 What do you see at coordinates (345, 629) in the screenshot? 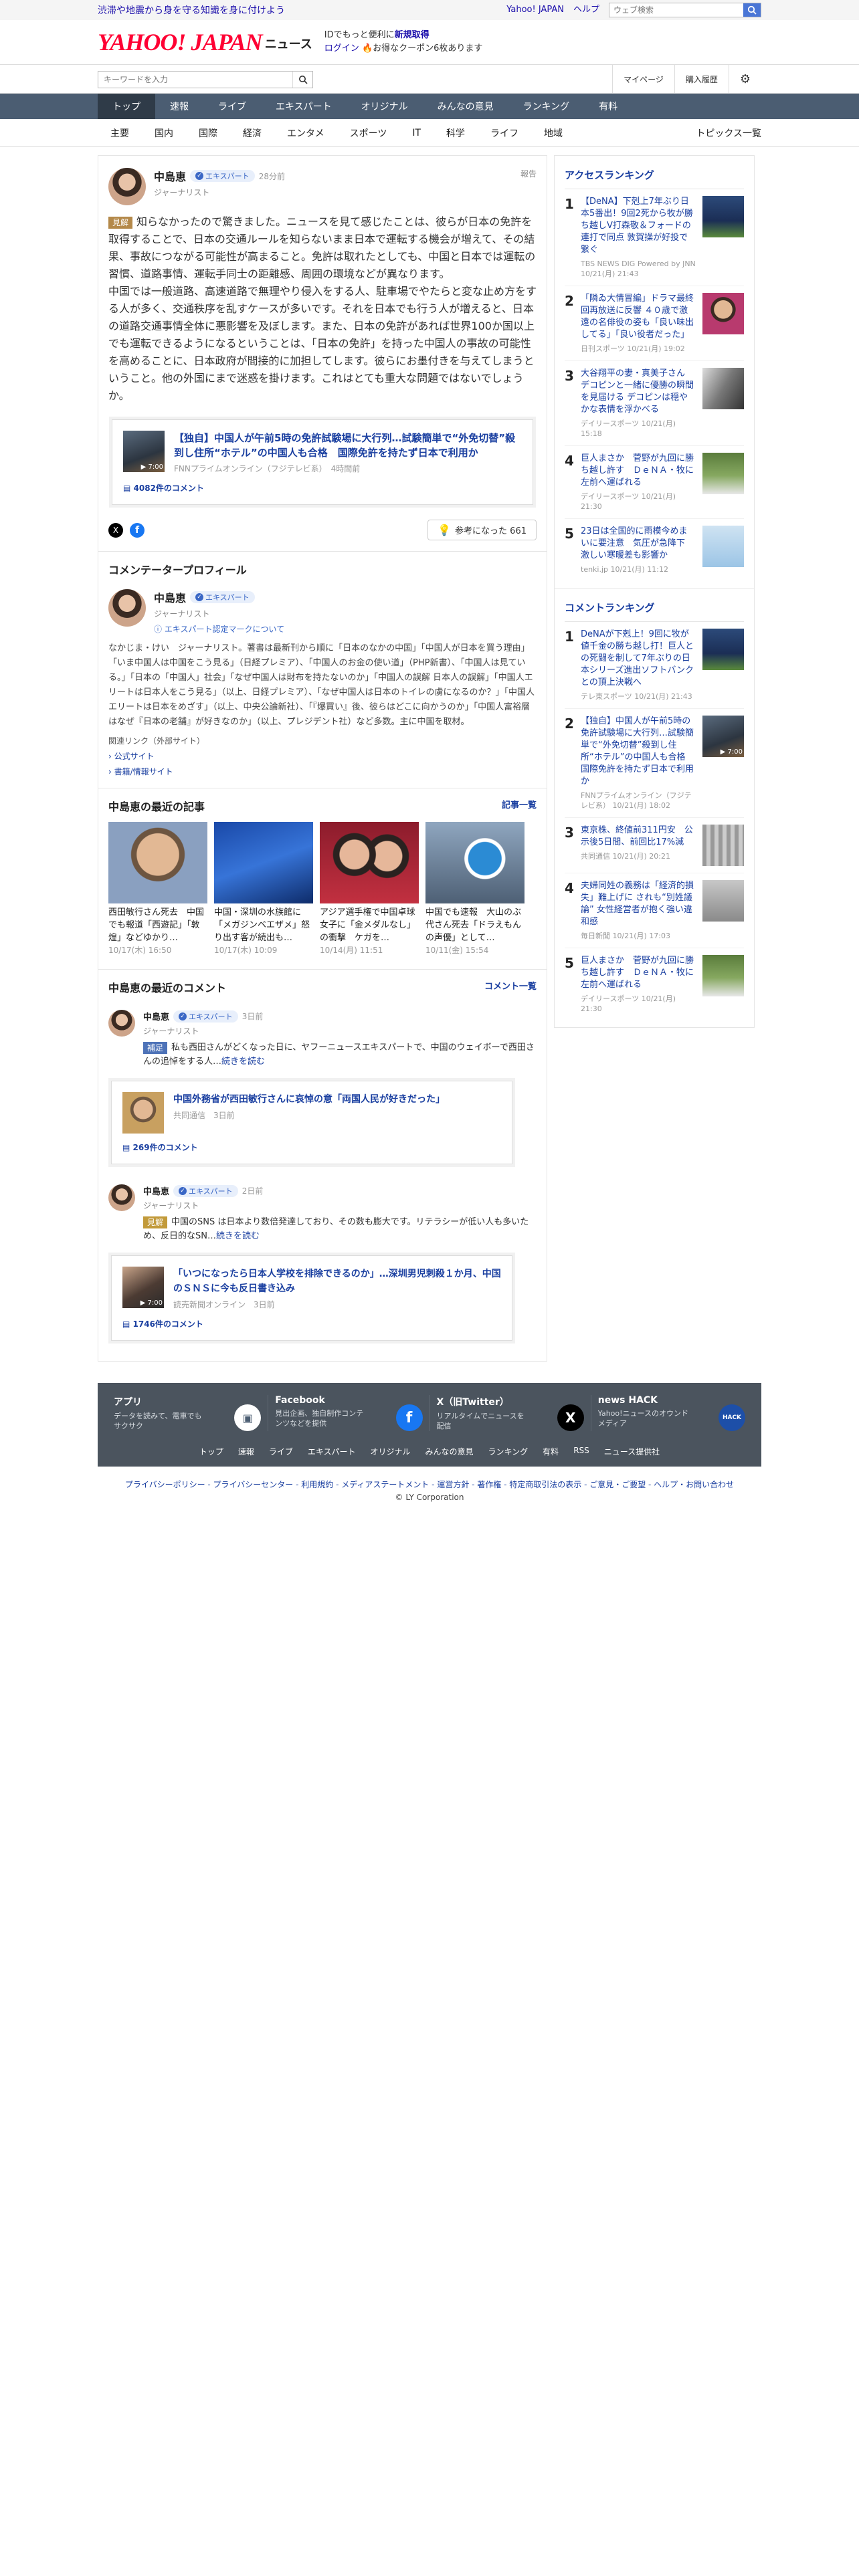
I see `expert-mark-link: ⓘ エキスパート認定マークについて` at bounding box center [345, 629].